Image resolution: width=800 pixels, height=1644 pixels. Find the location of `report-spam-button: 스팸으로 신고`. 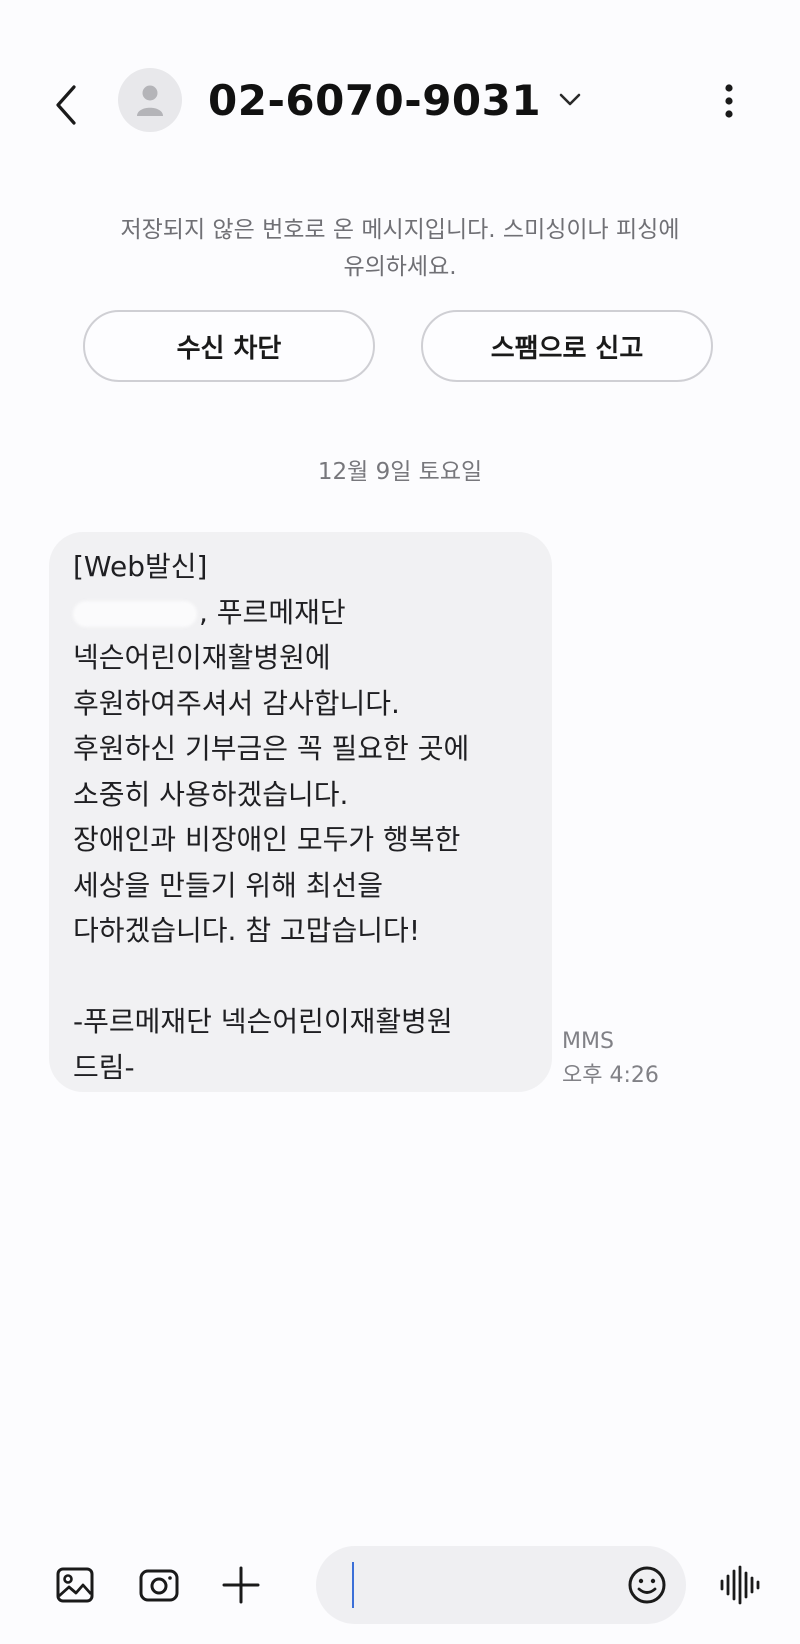

report-spam-button: 스팸으로 신고 is located at coordinates (567, 346).